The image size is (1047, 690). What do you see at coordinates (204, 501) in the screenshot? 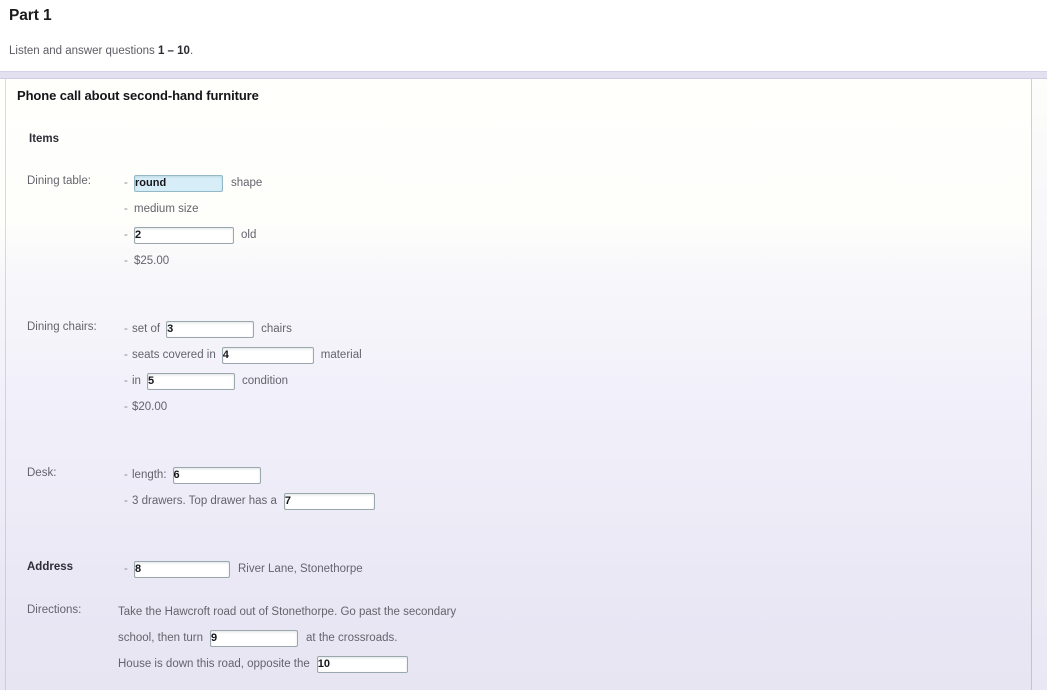
I see `label-drawers: 3 drawers. Top drawer has a` at bounding box center [204, 501].